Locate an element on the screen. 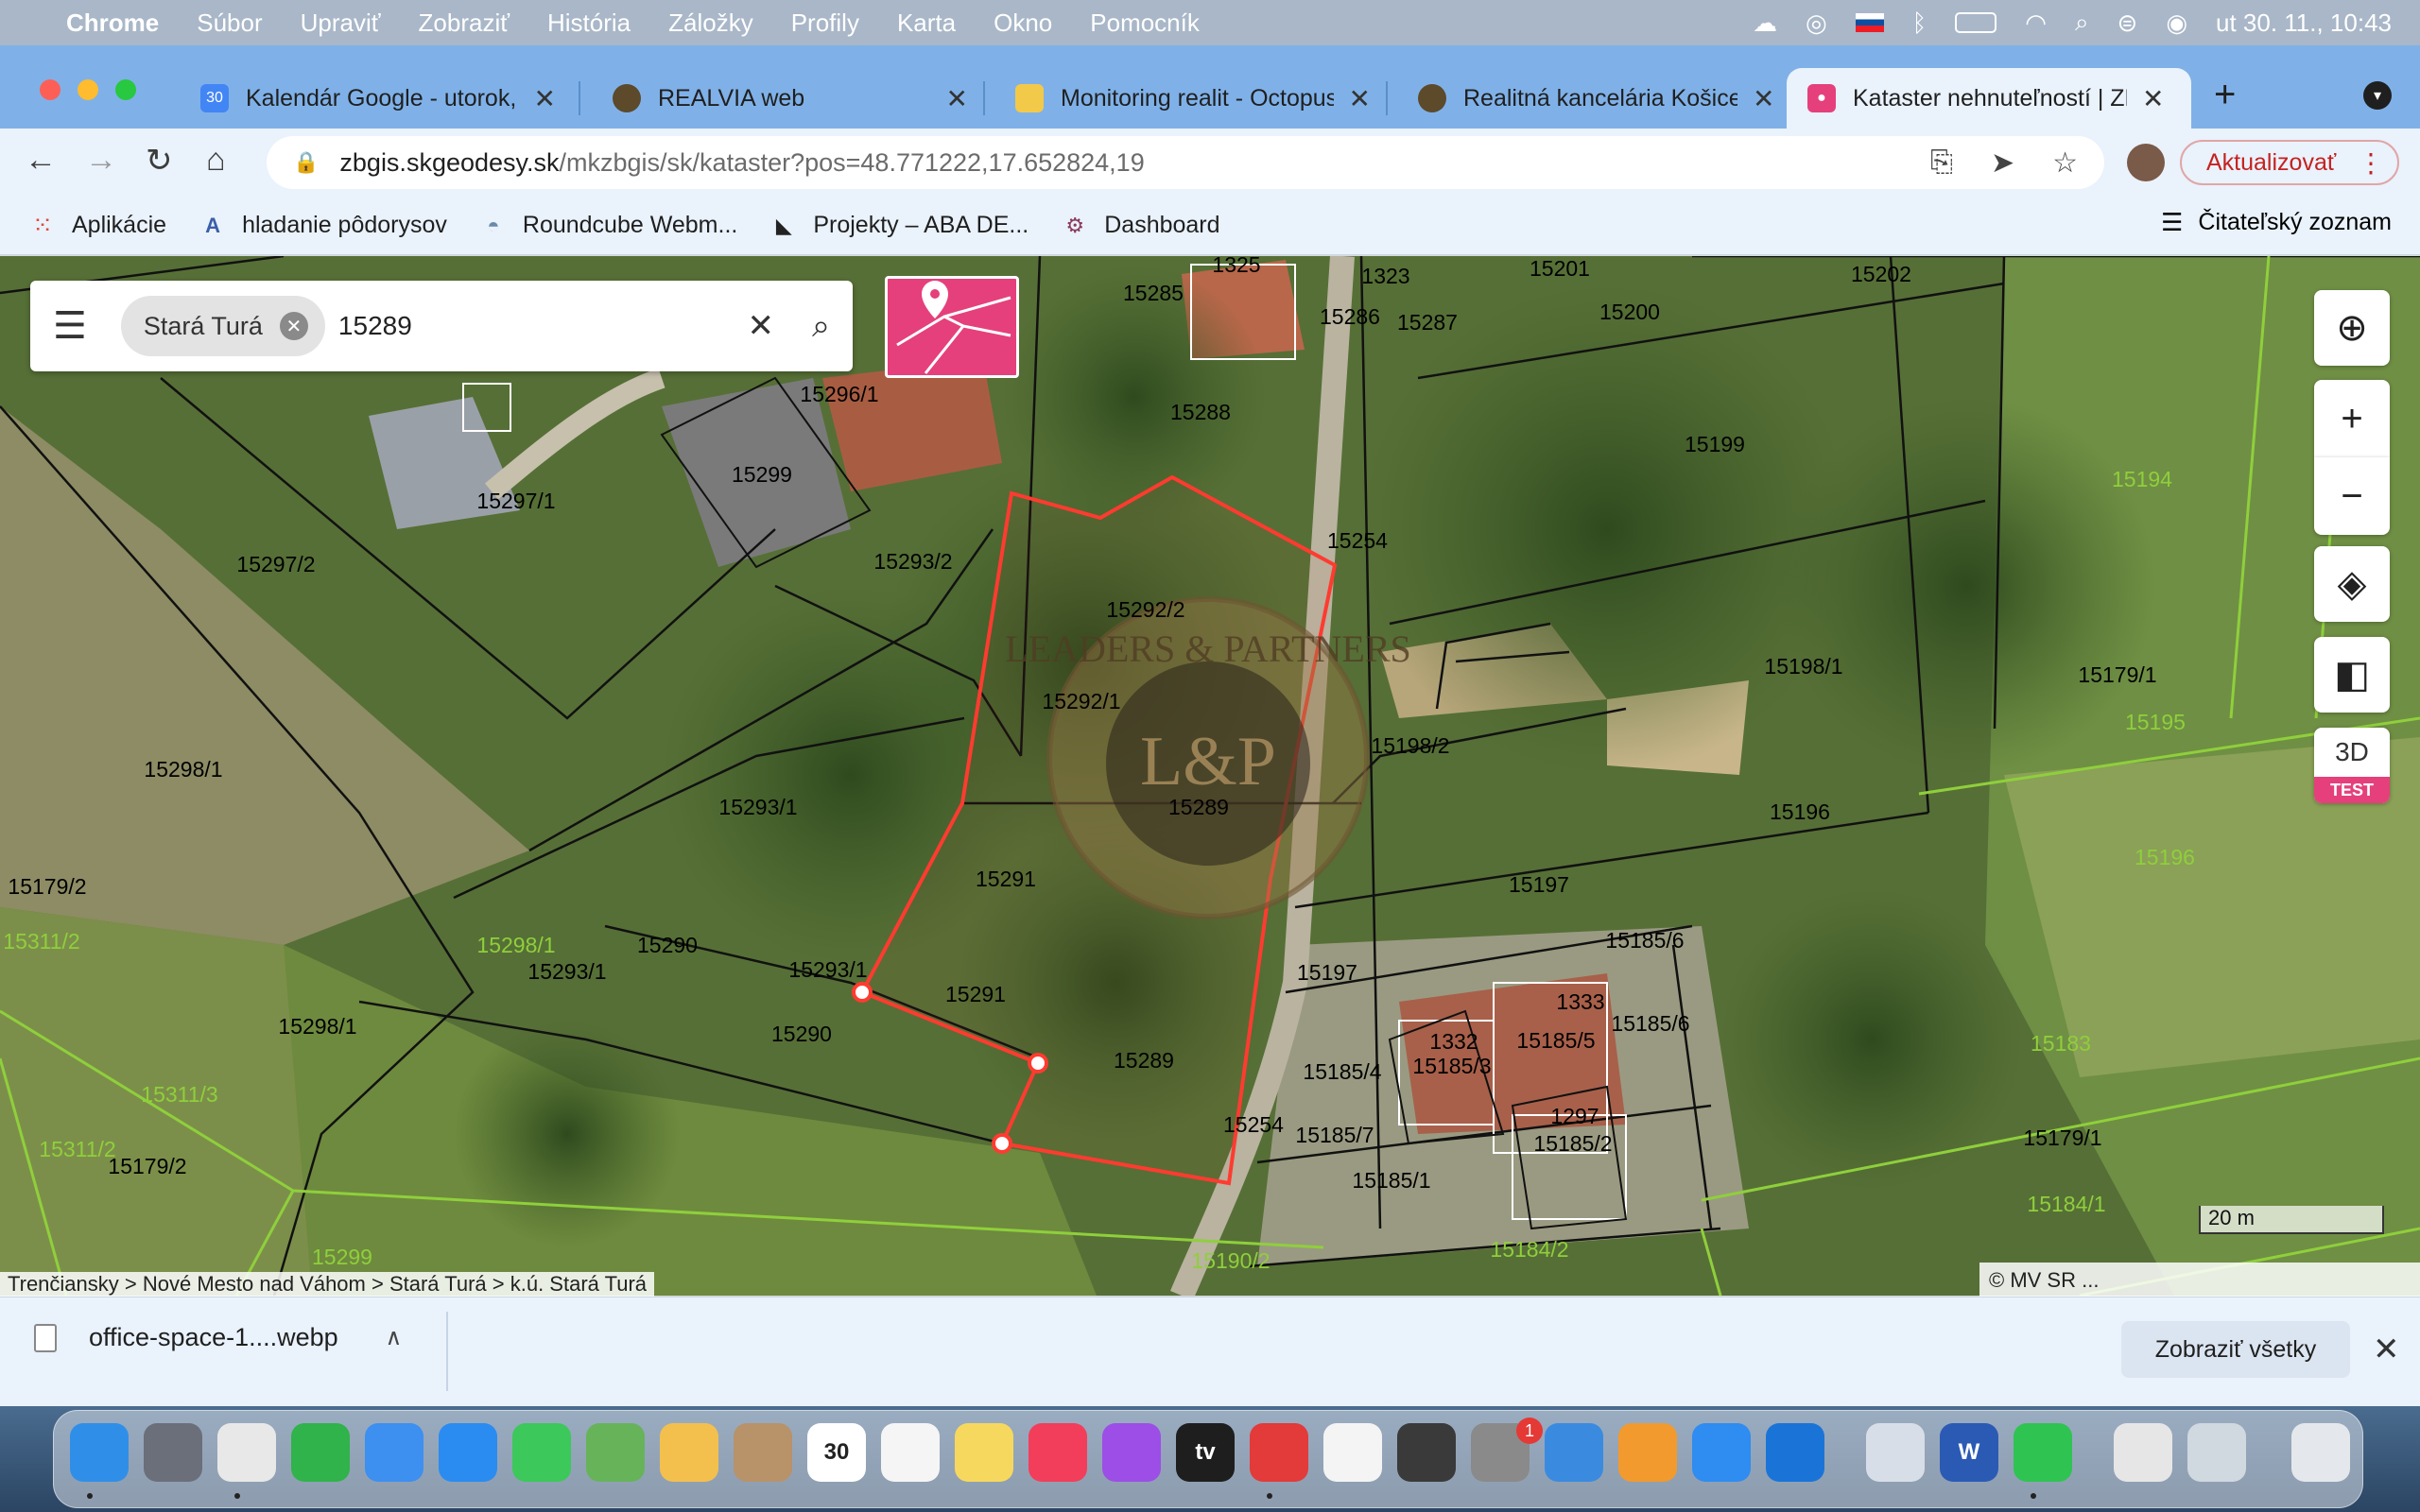  menu-history: História is located at coordinates (589, 23).